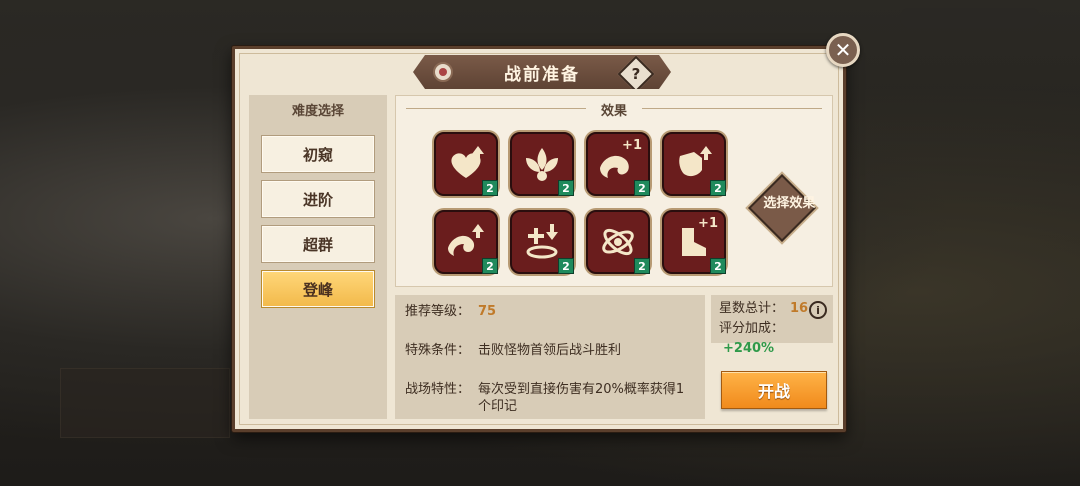 The image size is (1080, 486). I want to click on stars-panel: 星数总计： 16 评分加成： +240% i, so click(772, 325).